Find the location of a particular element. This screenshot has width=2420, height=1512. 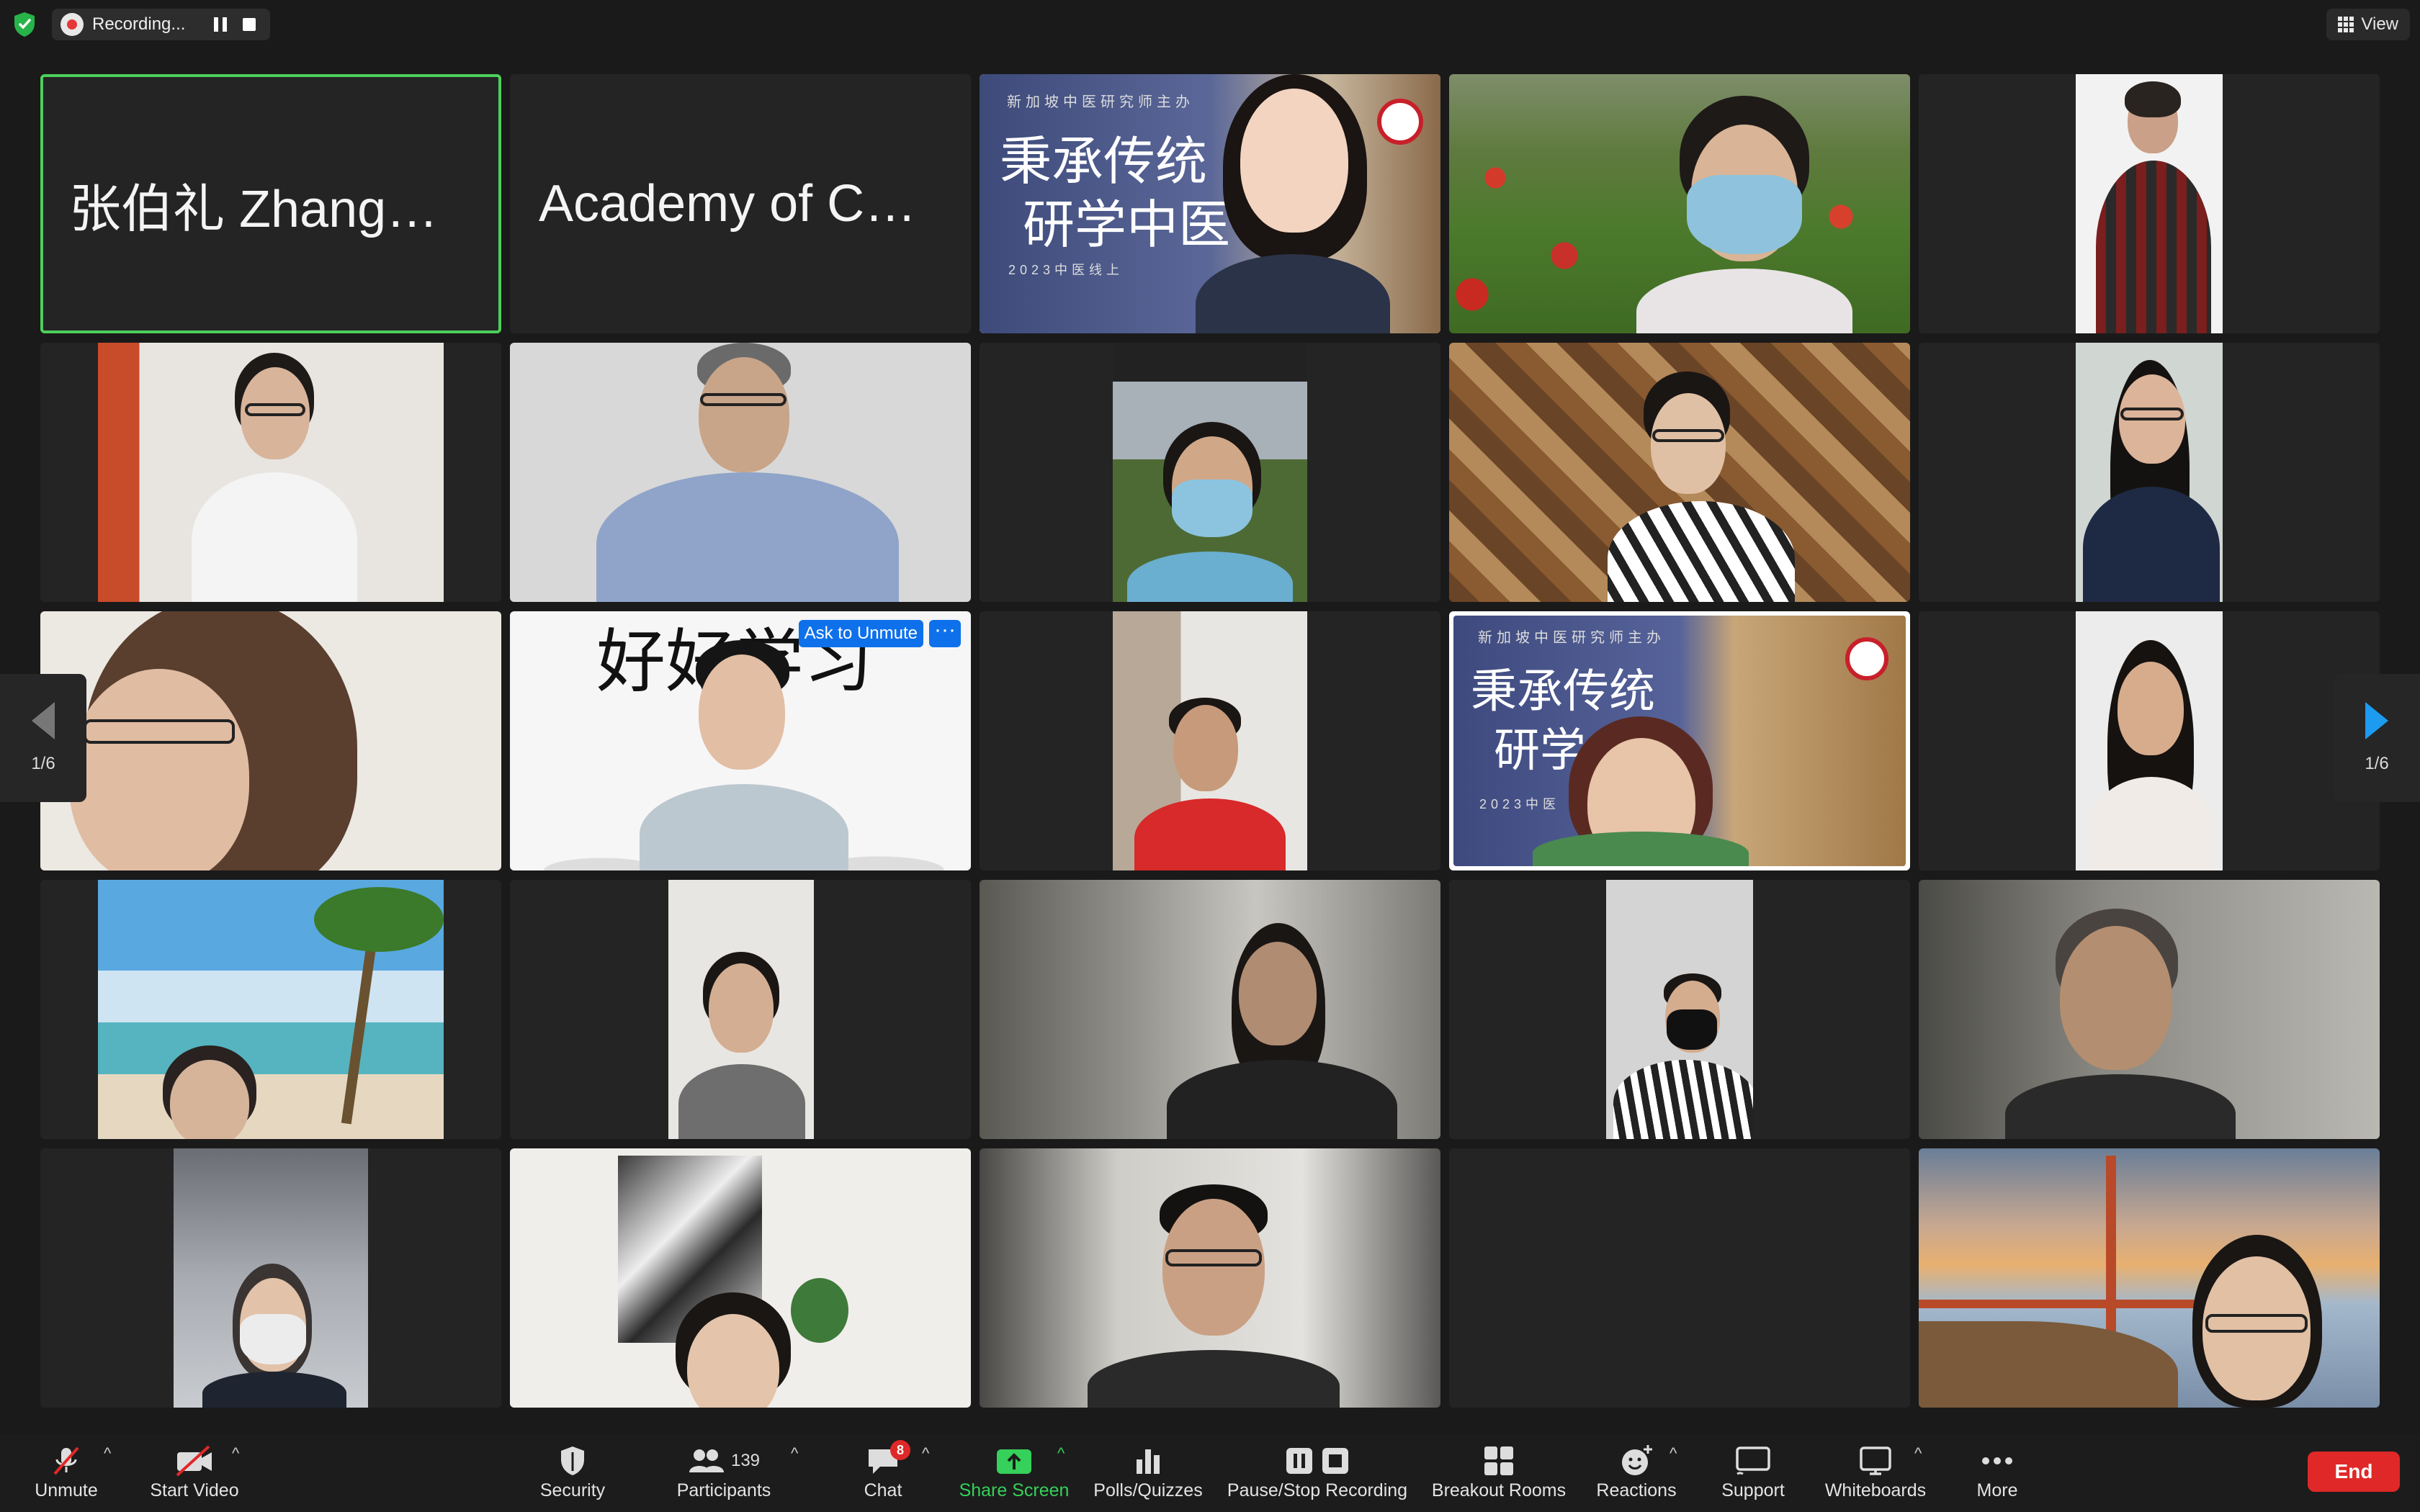

reactions-button: Reactions is located at coordinates (1636, 1475).